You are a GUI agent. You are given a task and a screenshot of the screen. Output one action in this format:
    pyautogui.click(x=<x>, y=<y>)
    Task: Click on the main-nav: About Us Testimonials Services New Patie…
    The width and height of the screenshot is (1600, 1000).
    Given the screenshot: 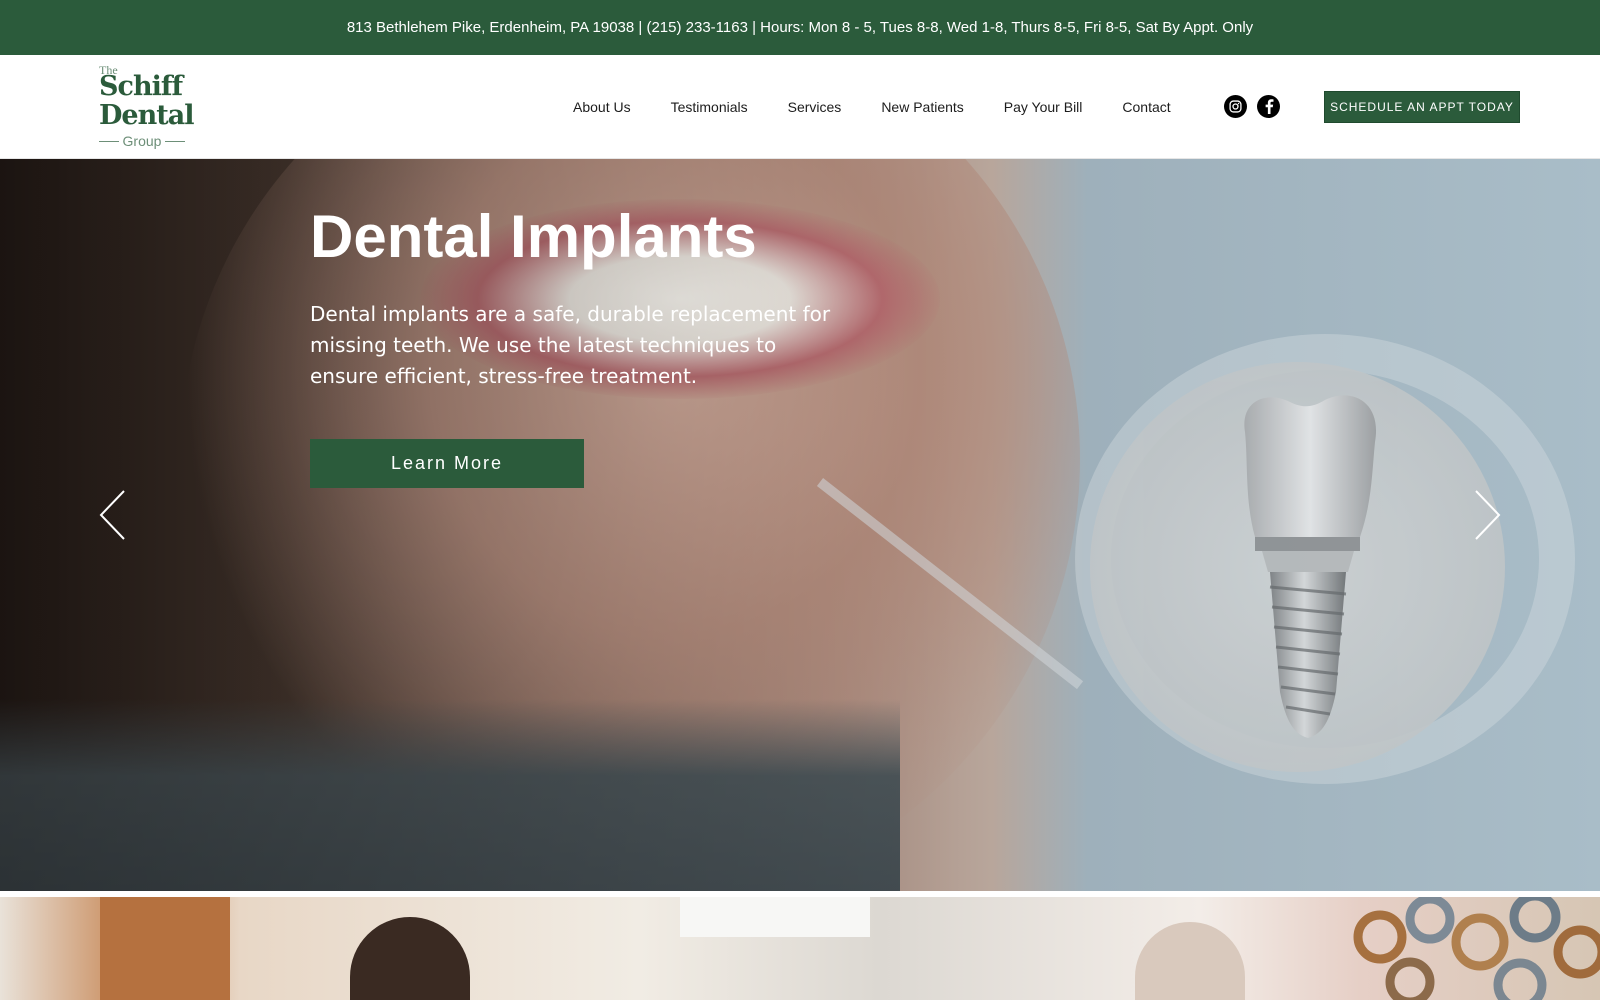 What is the action you would take?
    pyautogui.click(x=872, y=107)
    